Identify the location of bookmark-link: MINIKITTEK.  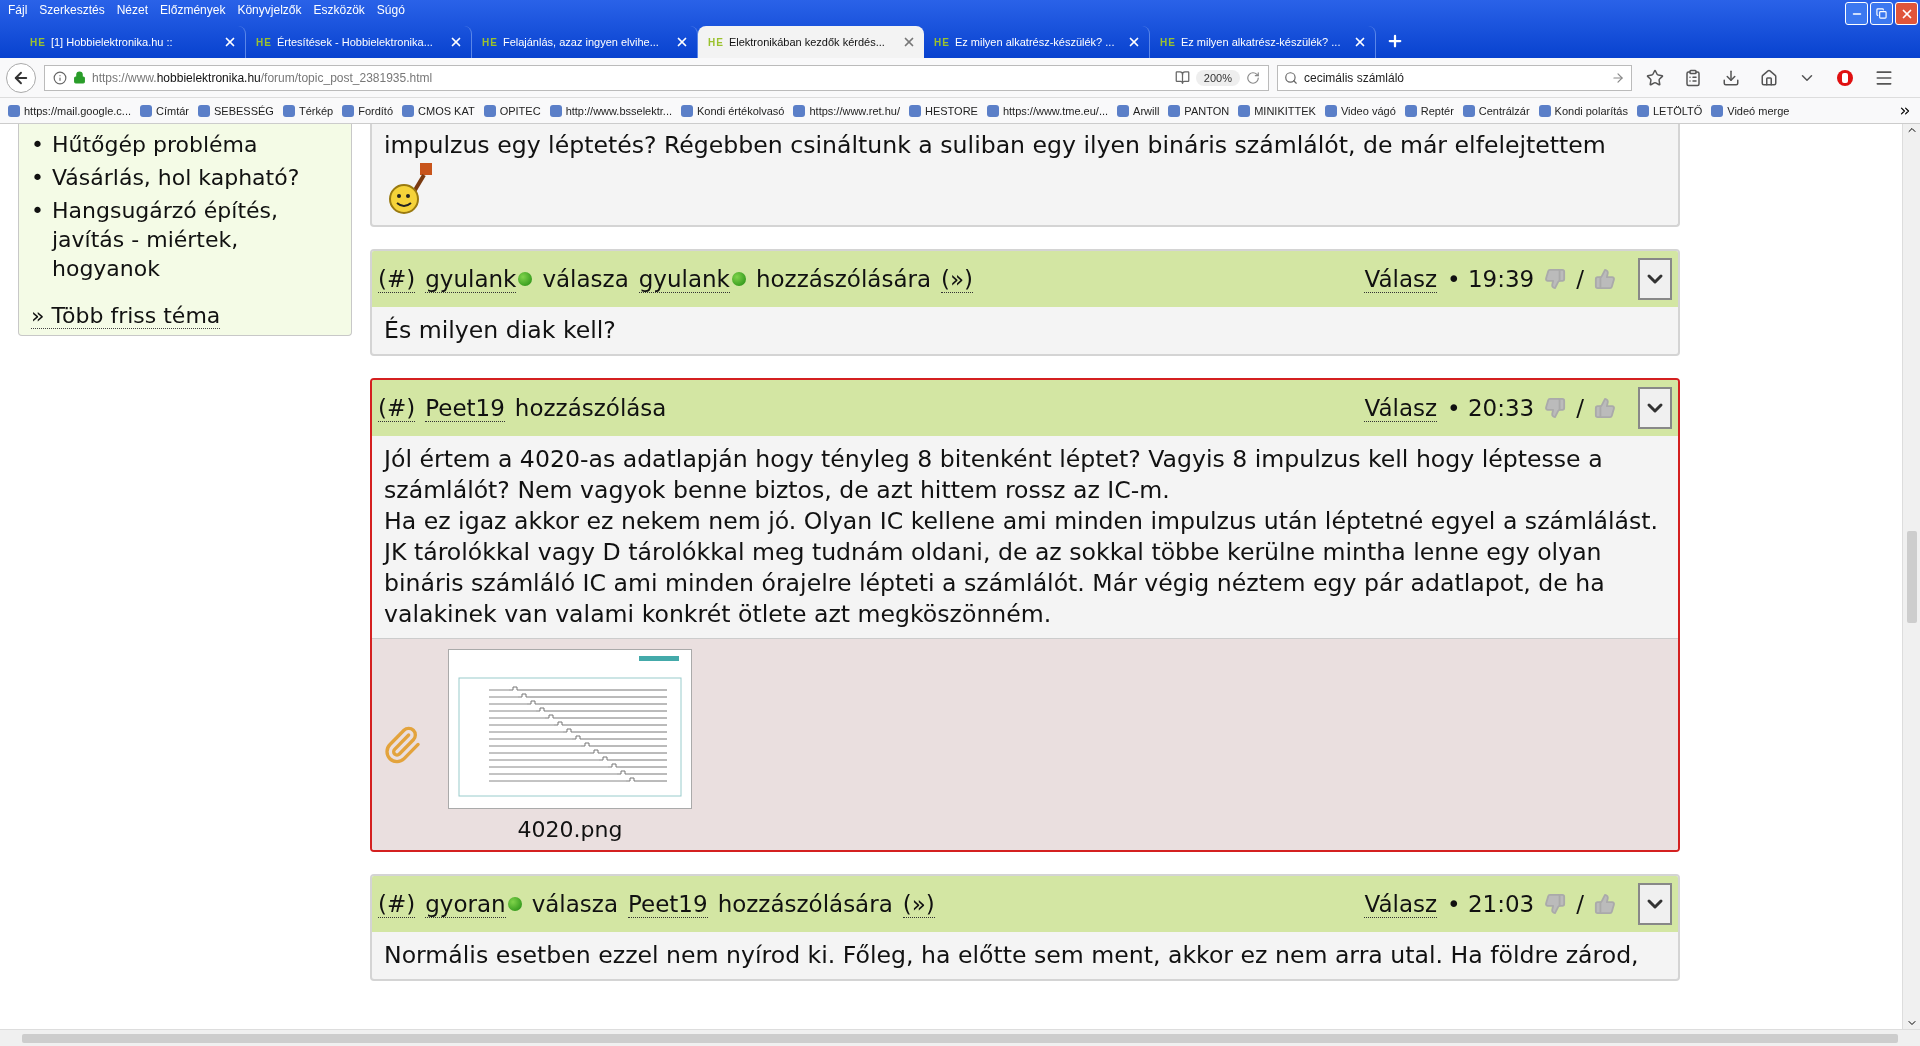
(1277, 110).